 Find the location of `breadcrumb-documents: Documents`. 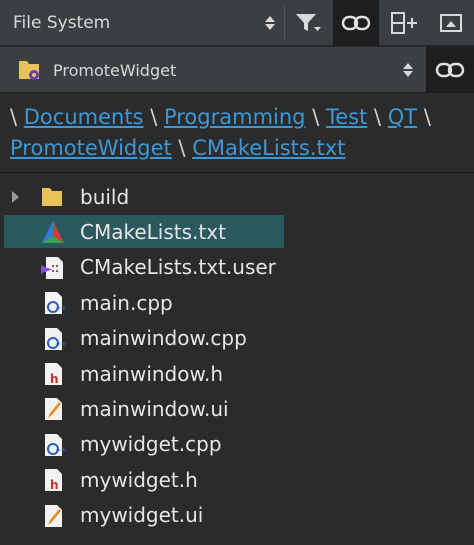

breadcrumb-documents: Documents is located at coordinates (84, 117).